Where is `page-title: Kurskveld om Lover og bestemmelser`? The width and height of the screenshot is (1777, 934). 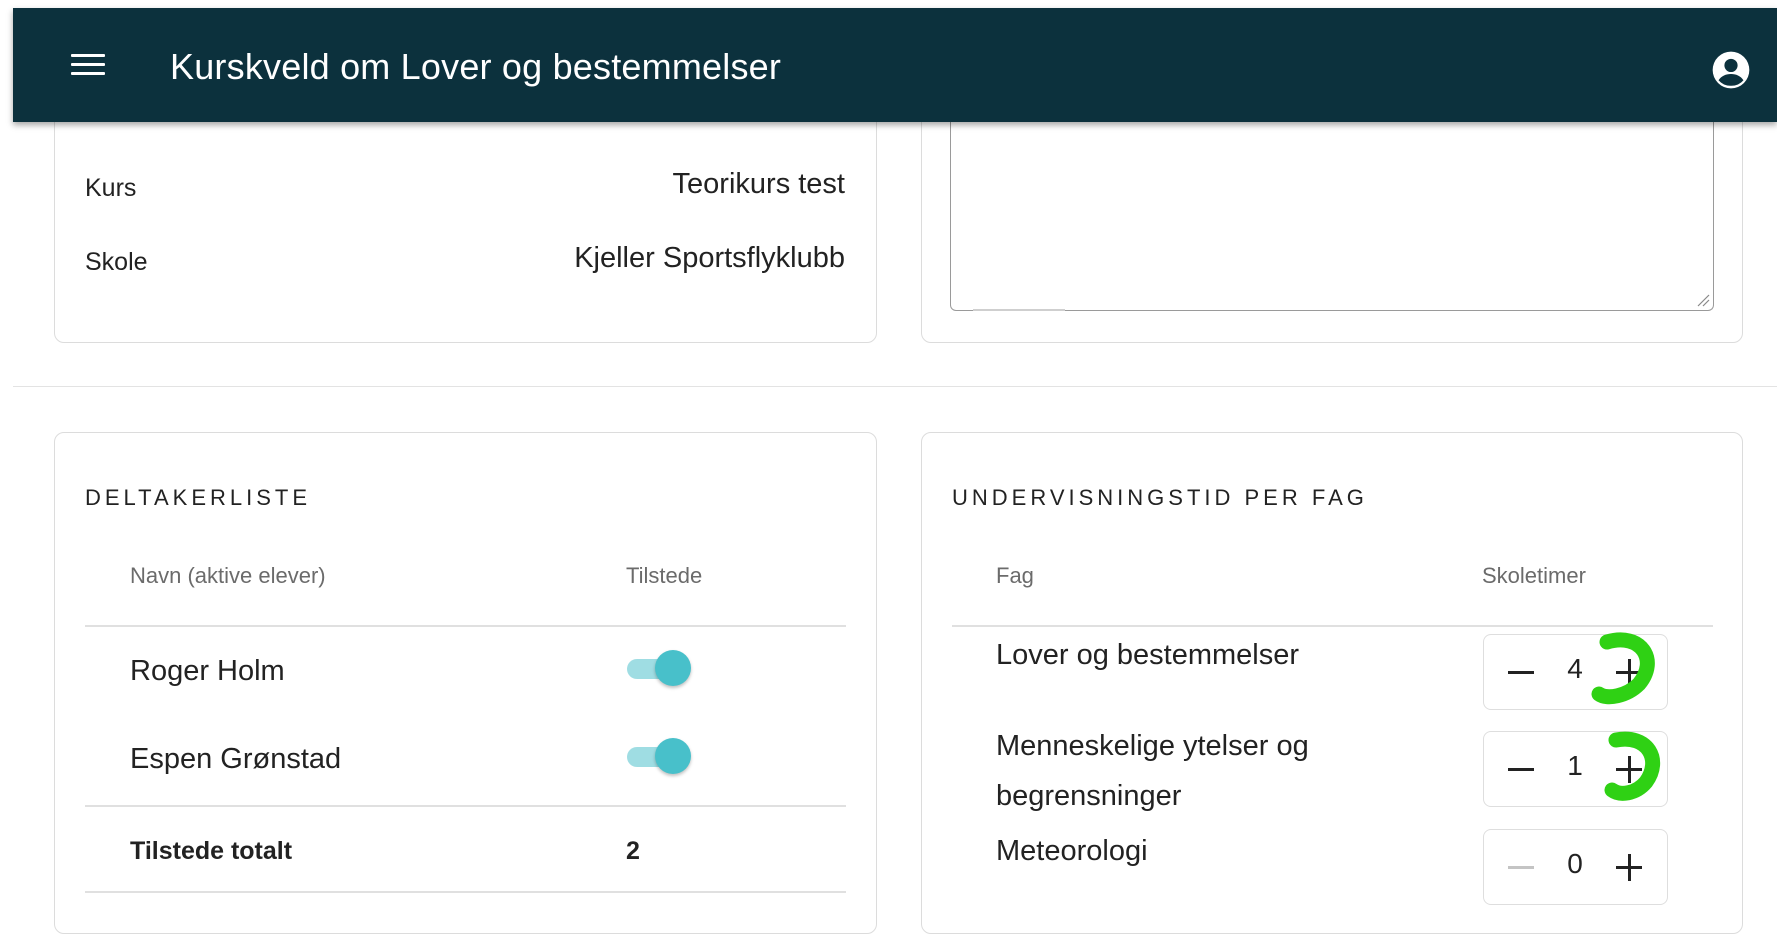
page-title: Kurskveld om Lover og bestemmelser is located at coordinates (476, 66).